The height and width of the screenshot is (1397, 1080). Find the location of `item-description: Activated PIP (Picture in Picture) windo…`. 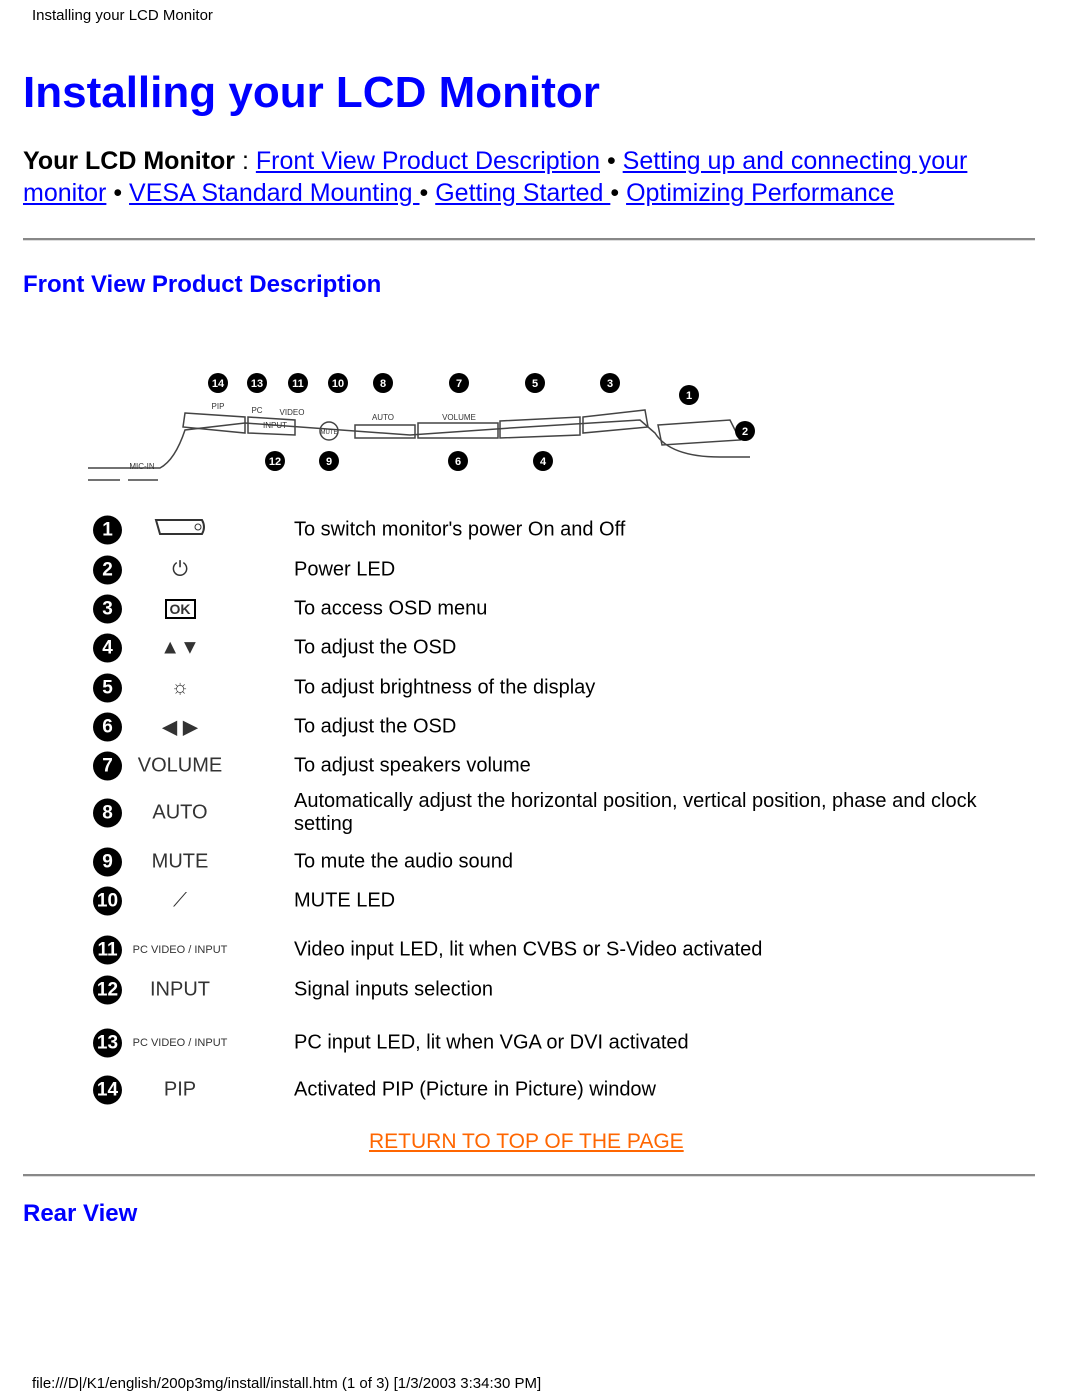

item-description: Activated PIP (Picture in Picture) windo… is located at coordinates (475, 1089).